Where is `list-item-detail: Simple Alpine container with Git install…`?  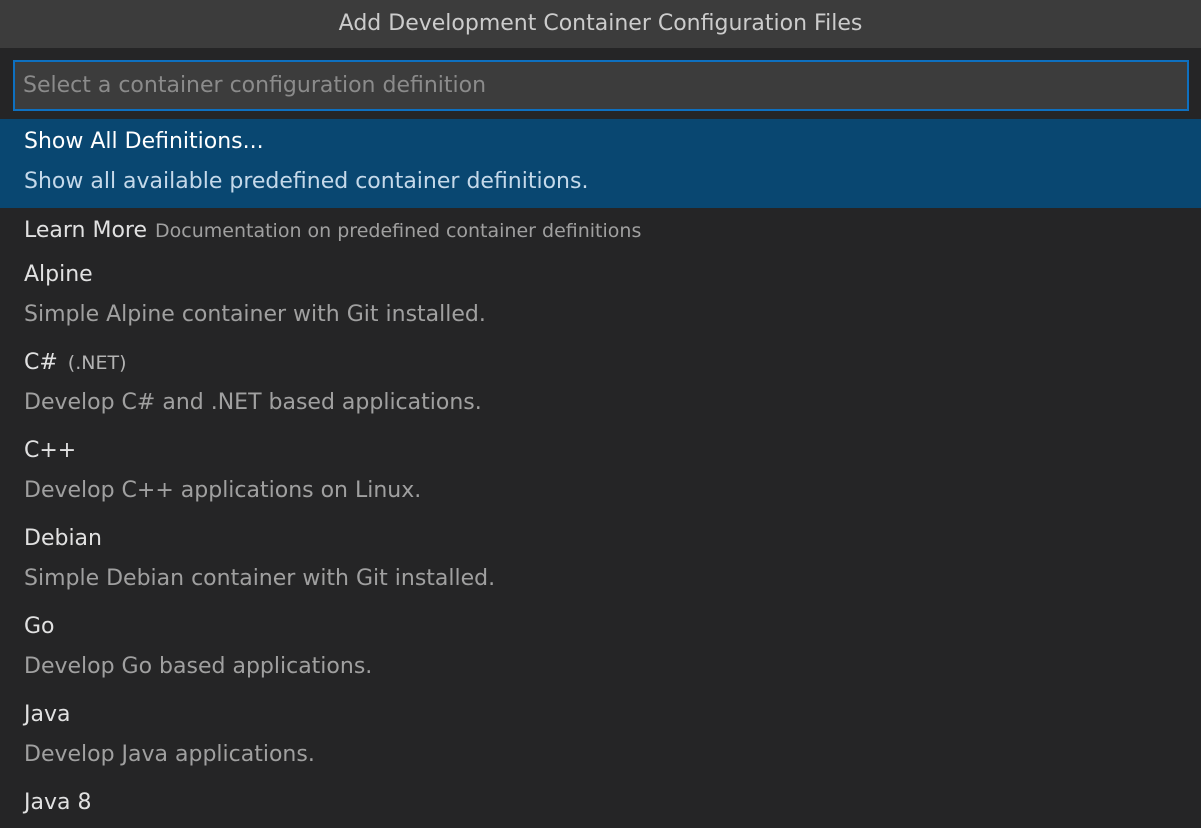
list-item-detail: Simple Alpine container with Git install… is located at coordinates (255, 314).